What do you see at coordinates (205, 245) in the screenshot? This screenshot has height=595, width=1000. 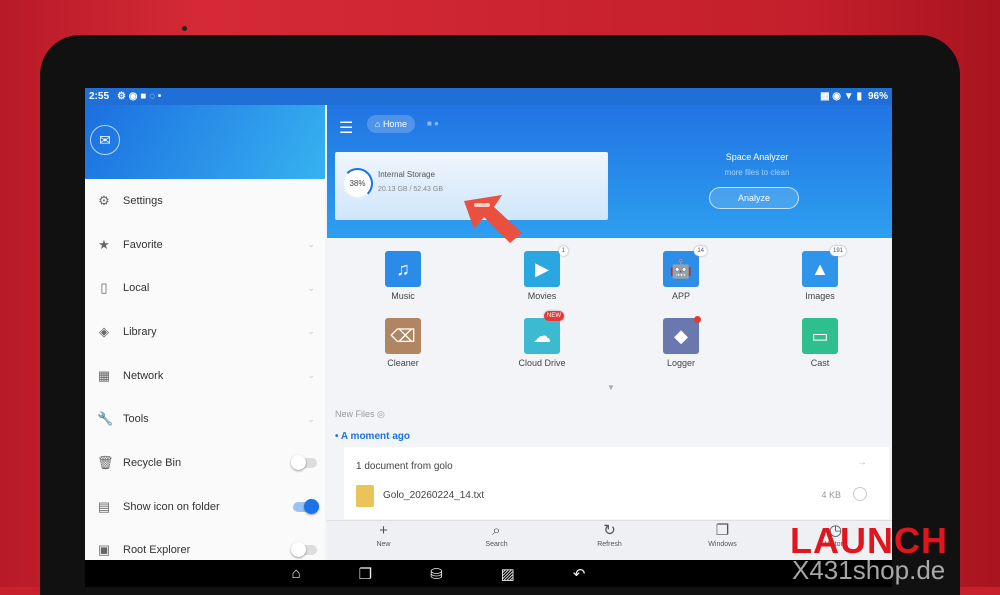 I see `sidebar-item-favorite: ★ Favorite ⌄` at bounding box center [205, 245].